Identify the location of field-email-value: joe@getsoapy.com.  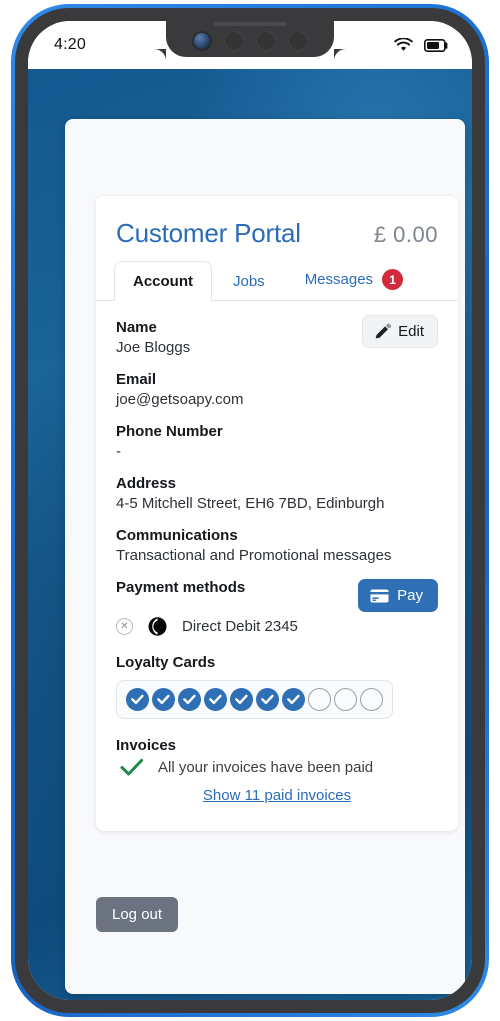
(180, 399).